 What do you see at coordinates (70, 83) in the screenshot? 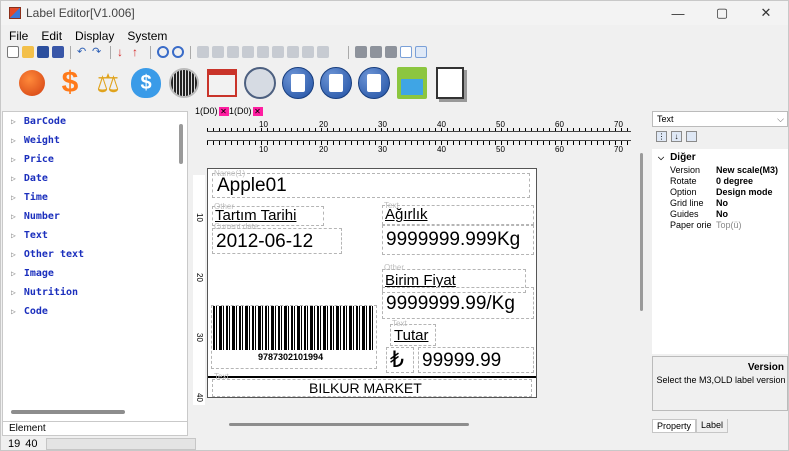
I see `dollar-icon: $` at bounding box center [70, 83].